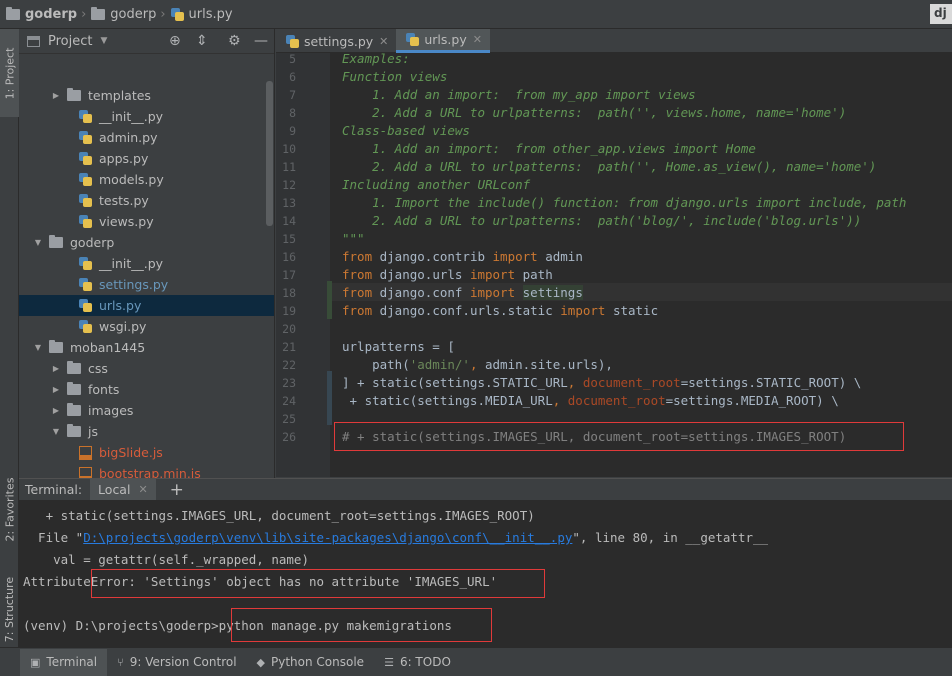  Describe the element at coordinates (146, 158) in the screenshot. I see `tree-item-apps-py: apps.py` at that location.